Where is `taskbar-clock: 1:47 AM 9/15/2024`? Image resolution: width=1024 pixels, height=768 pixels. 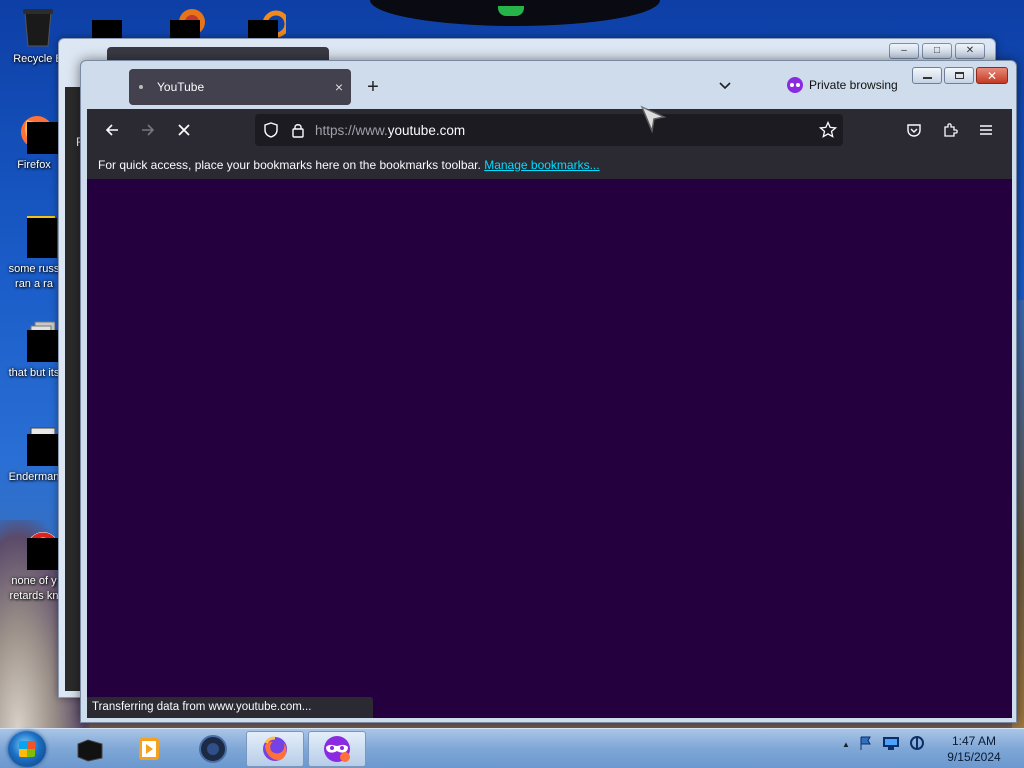
taskbar-clock: 1:47 AM 9/15/2024 is located at coordinates (974, 749).